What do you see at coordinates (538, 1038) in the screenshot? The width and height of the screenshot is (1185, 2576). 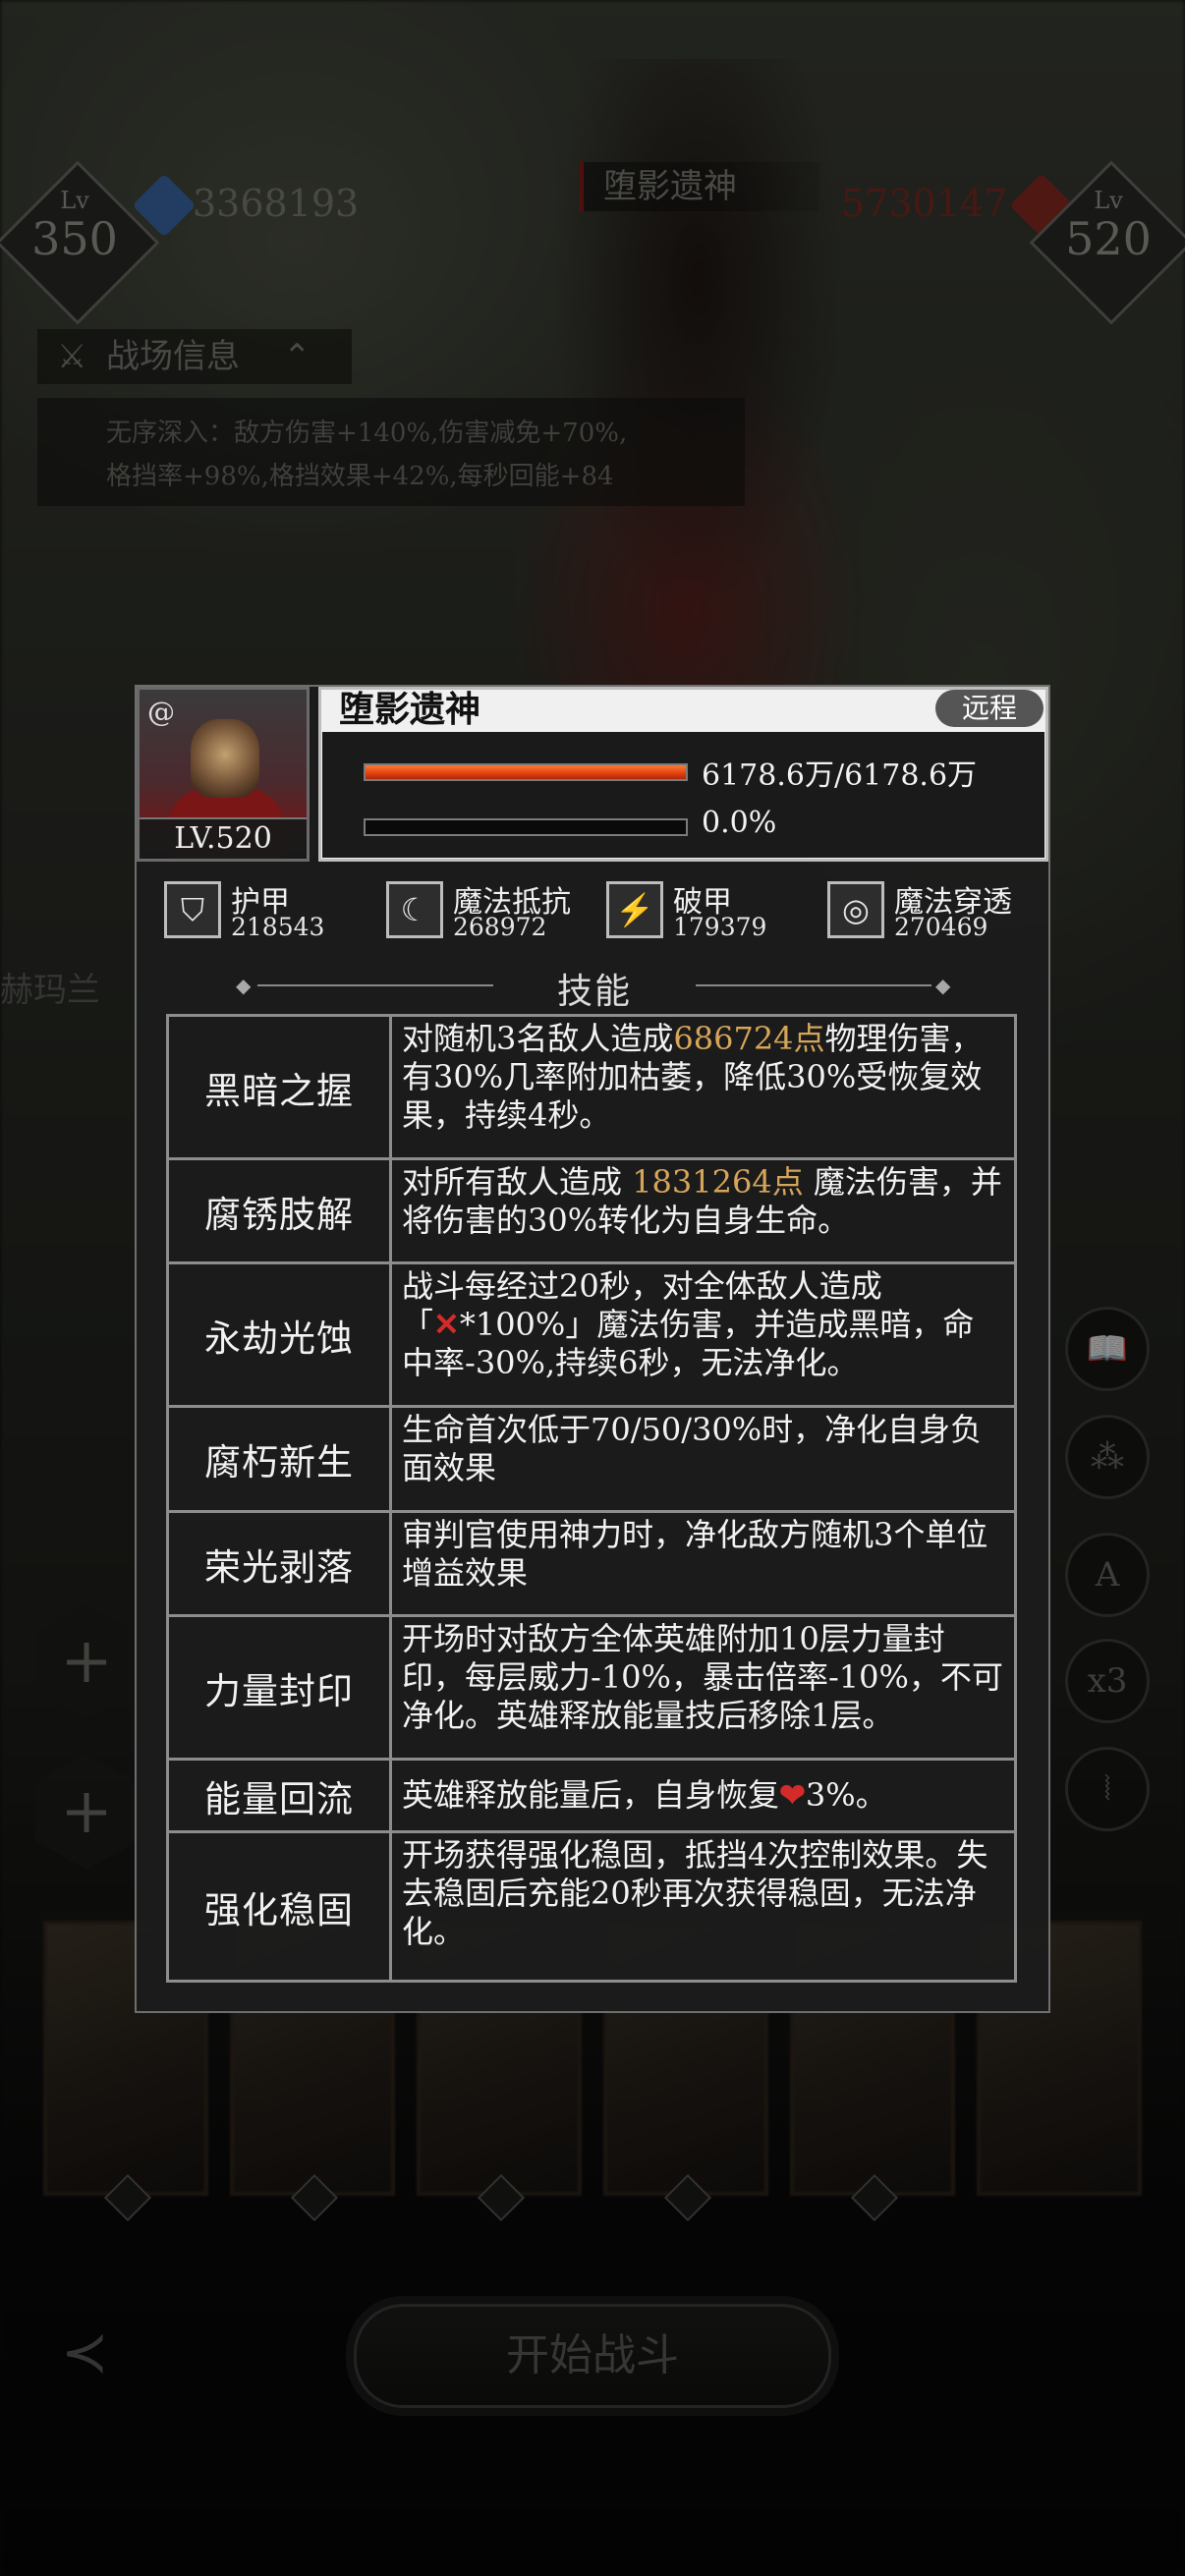 I see `desc-text: 对随机3名敌人造成` at bounding box center [538, 1038].